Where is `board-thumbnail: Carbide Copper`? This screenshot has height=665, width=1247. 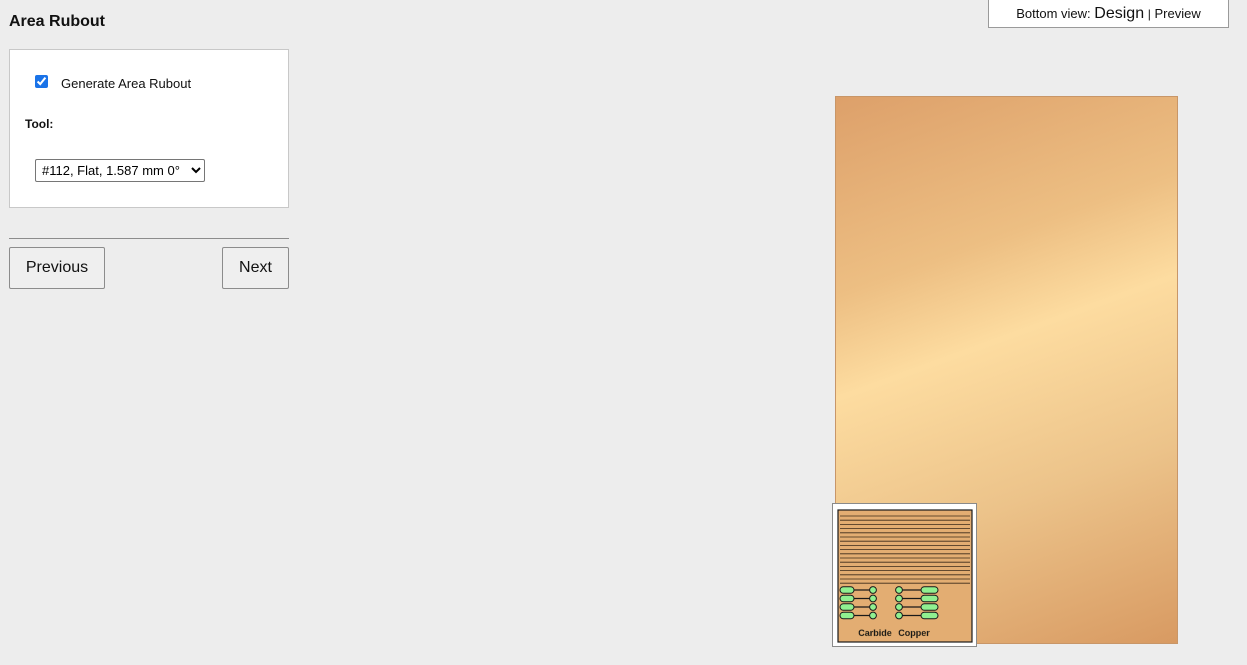
board-thumbnail: Carbide Copper is located at coordinates (904, 575).